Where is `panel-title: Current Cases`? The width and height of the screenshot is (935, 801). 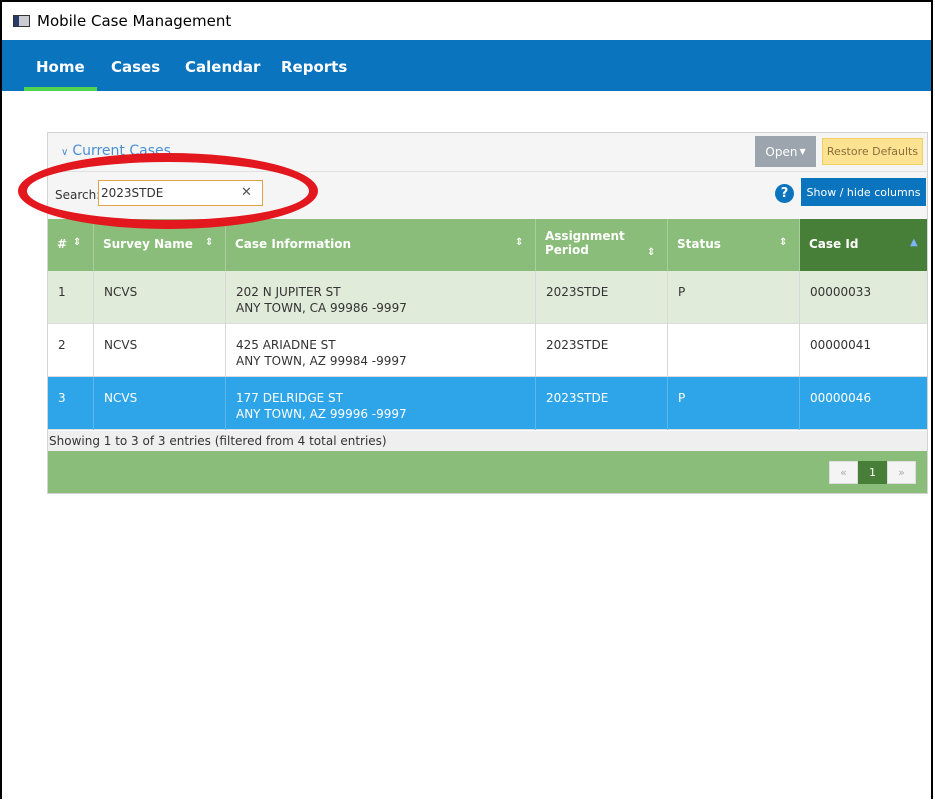 panel-title: Current Cases is located at coordinates (121, 151).